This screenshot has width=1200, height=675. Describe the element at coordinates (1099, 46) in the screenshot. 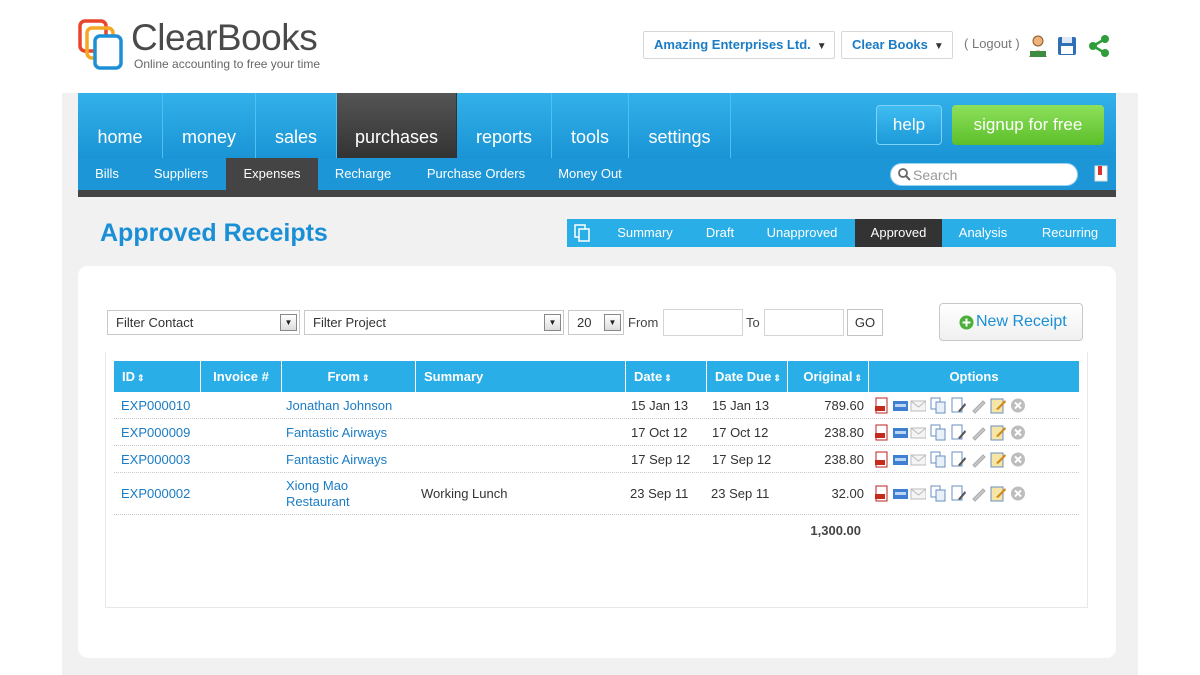

I see `share-icon` at that location.